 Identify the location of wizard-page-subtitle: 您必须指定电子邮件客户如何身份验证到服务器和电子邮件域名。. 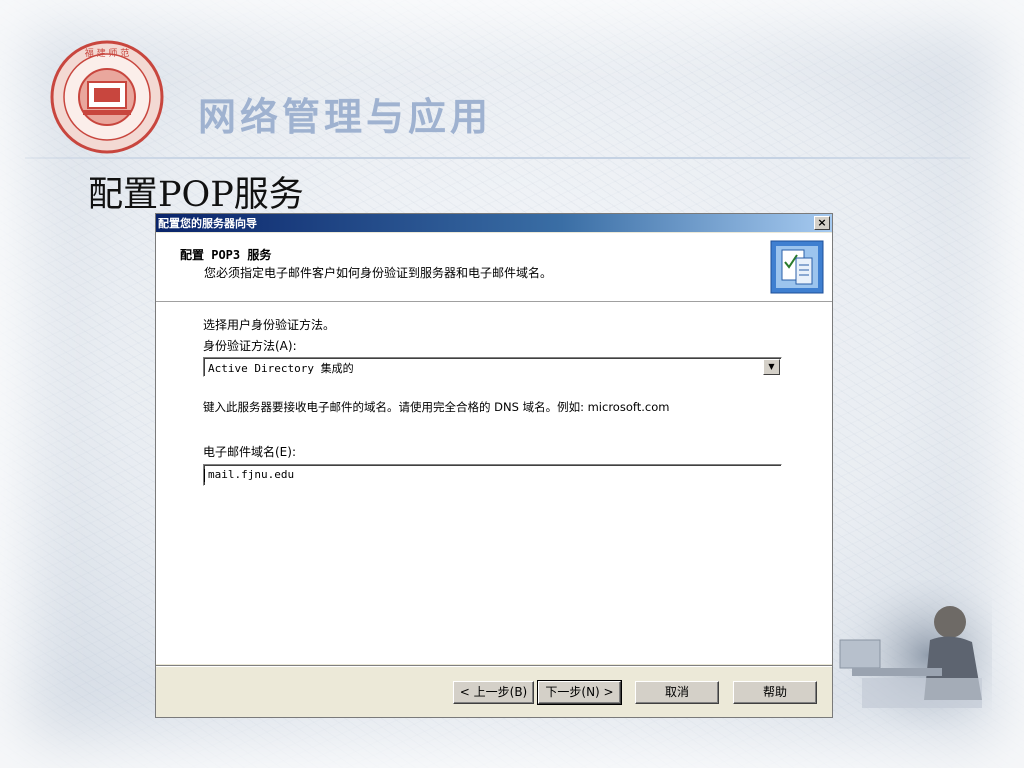
(378, 273).